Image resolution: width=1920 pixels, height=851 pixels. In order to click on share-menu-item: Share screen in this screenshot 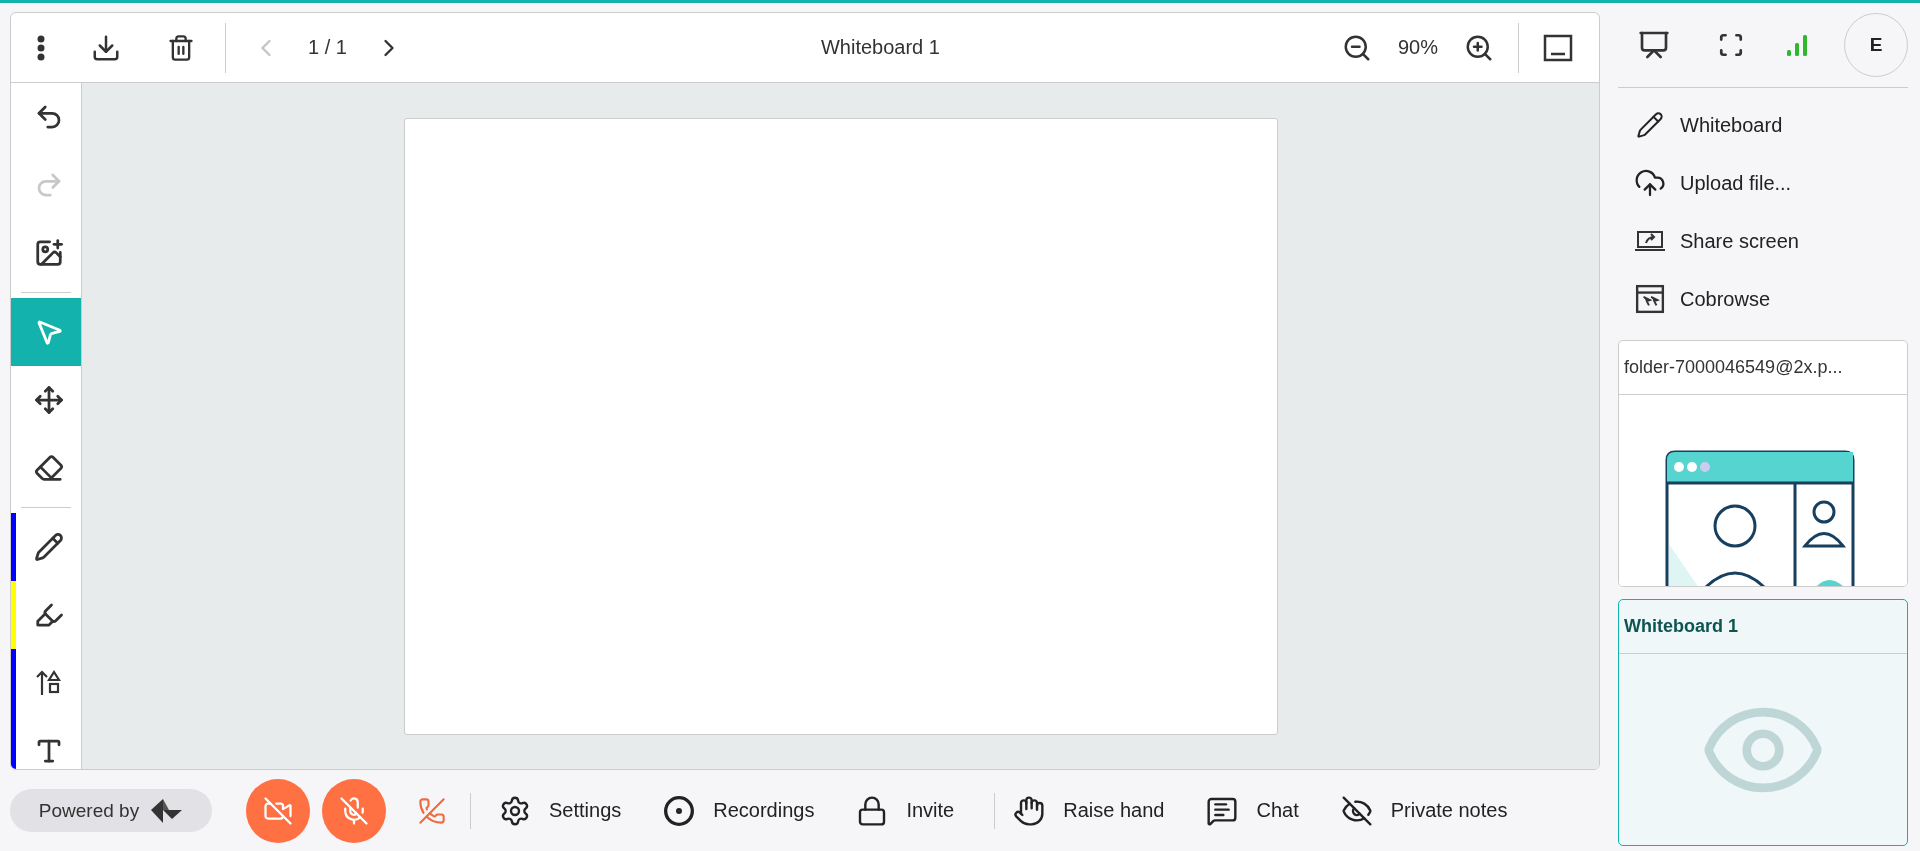, I will do `click(1763, 241)`.